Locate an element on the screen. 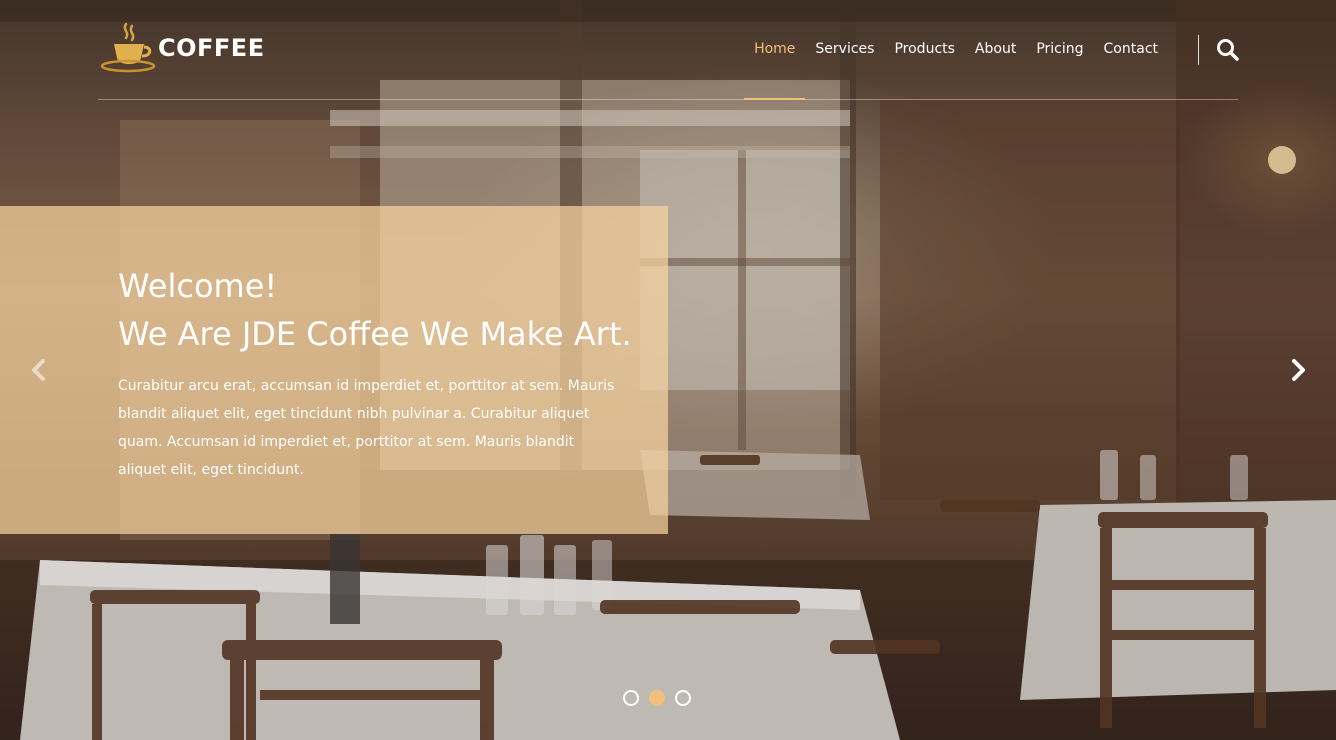  slide-title-line1: Welcome! is located at coordinates (198, 286).